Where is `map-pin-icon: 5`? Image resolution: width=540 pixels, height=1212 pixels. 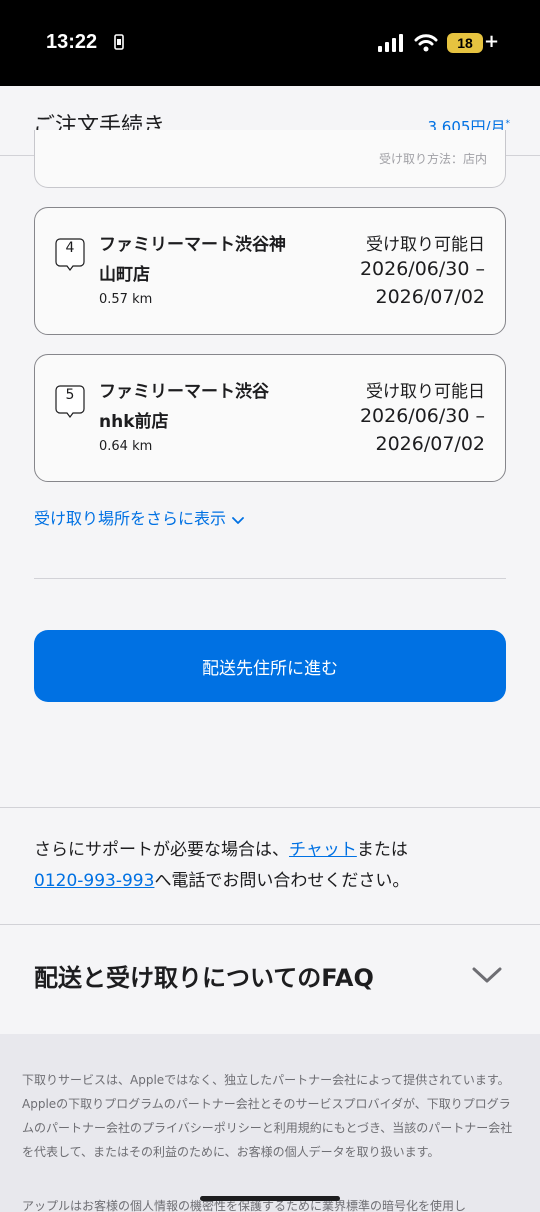 map-pin-icon: 5 is located at coordinates (70, 401).